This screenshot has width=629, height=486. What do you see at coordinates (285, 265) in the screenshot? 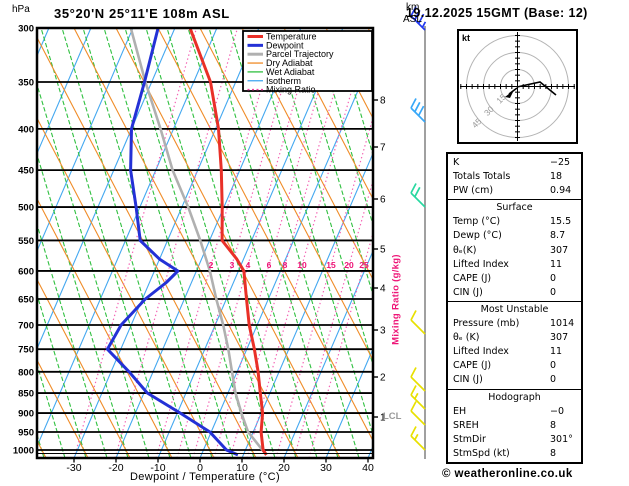
I see `mixing-ratio-value-label: 8` at bounding box center [285, 265].